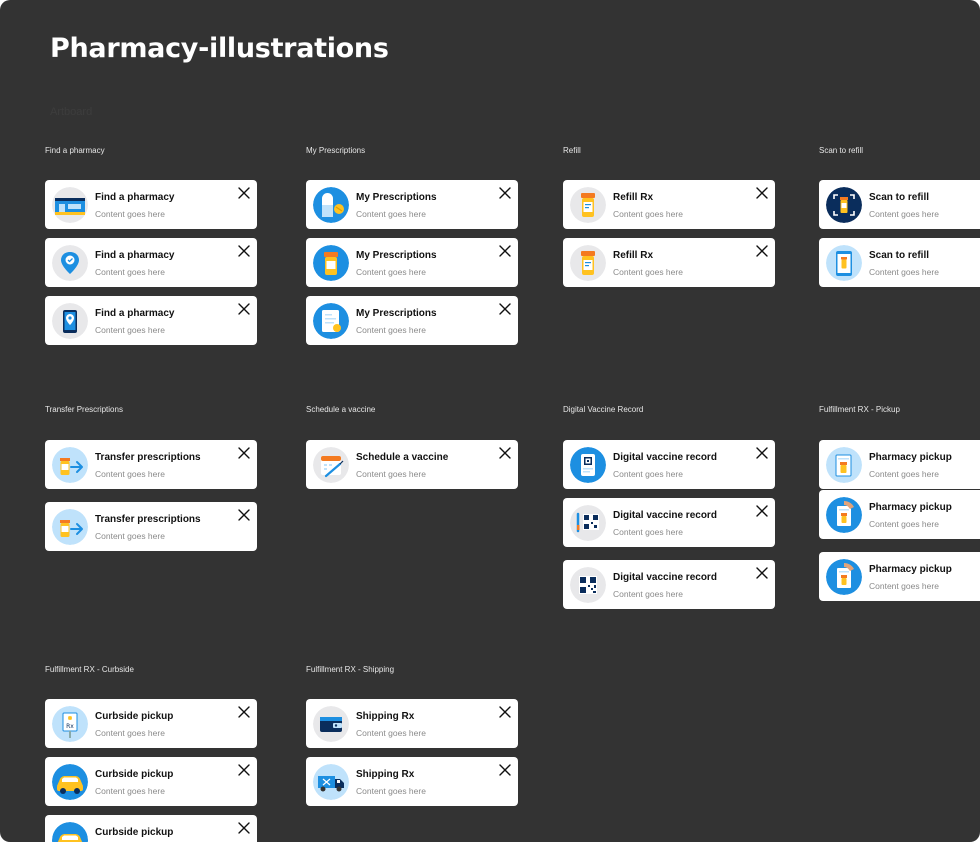 Image resolution: width=980 pixels, height=842 pixels. I want to click on card-title: Schedule a vaccine, so click(402, 457).